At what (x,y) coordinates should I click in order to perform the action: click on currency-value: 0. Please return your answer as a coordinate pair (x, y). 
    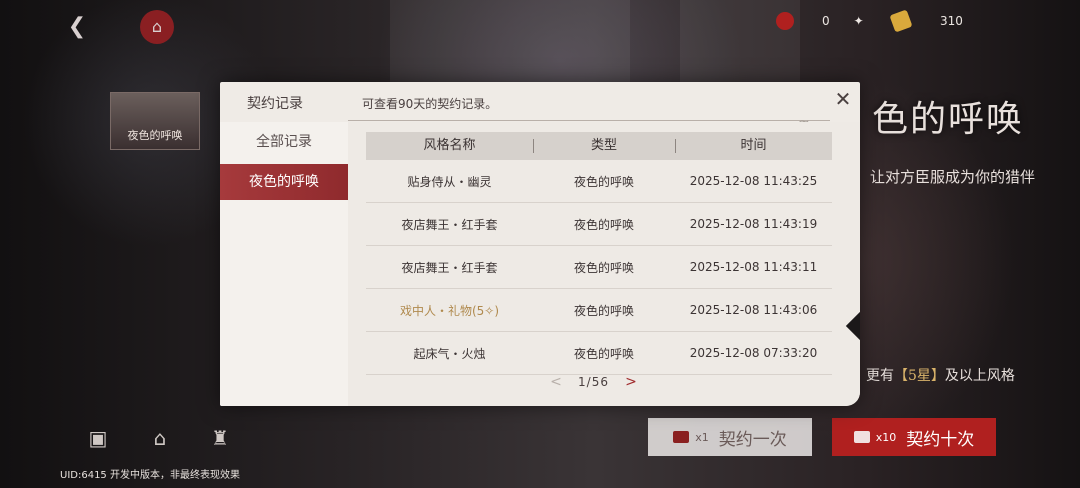
    Looking at the image, I should click on (826, 21).